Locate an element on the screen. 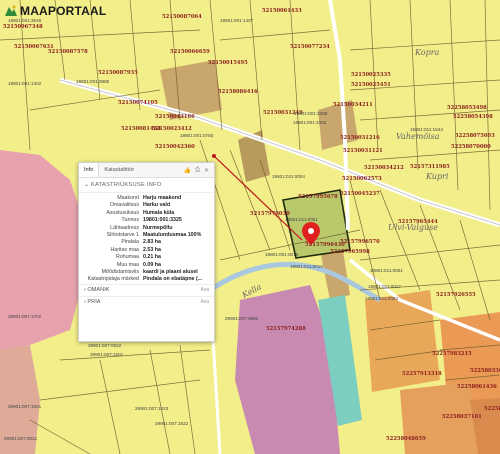 The image size is (500, 454). parcel-number-label: 52150034212 is located at coordinates (384, 168).